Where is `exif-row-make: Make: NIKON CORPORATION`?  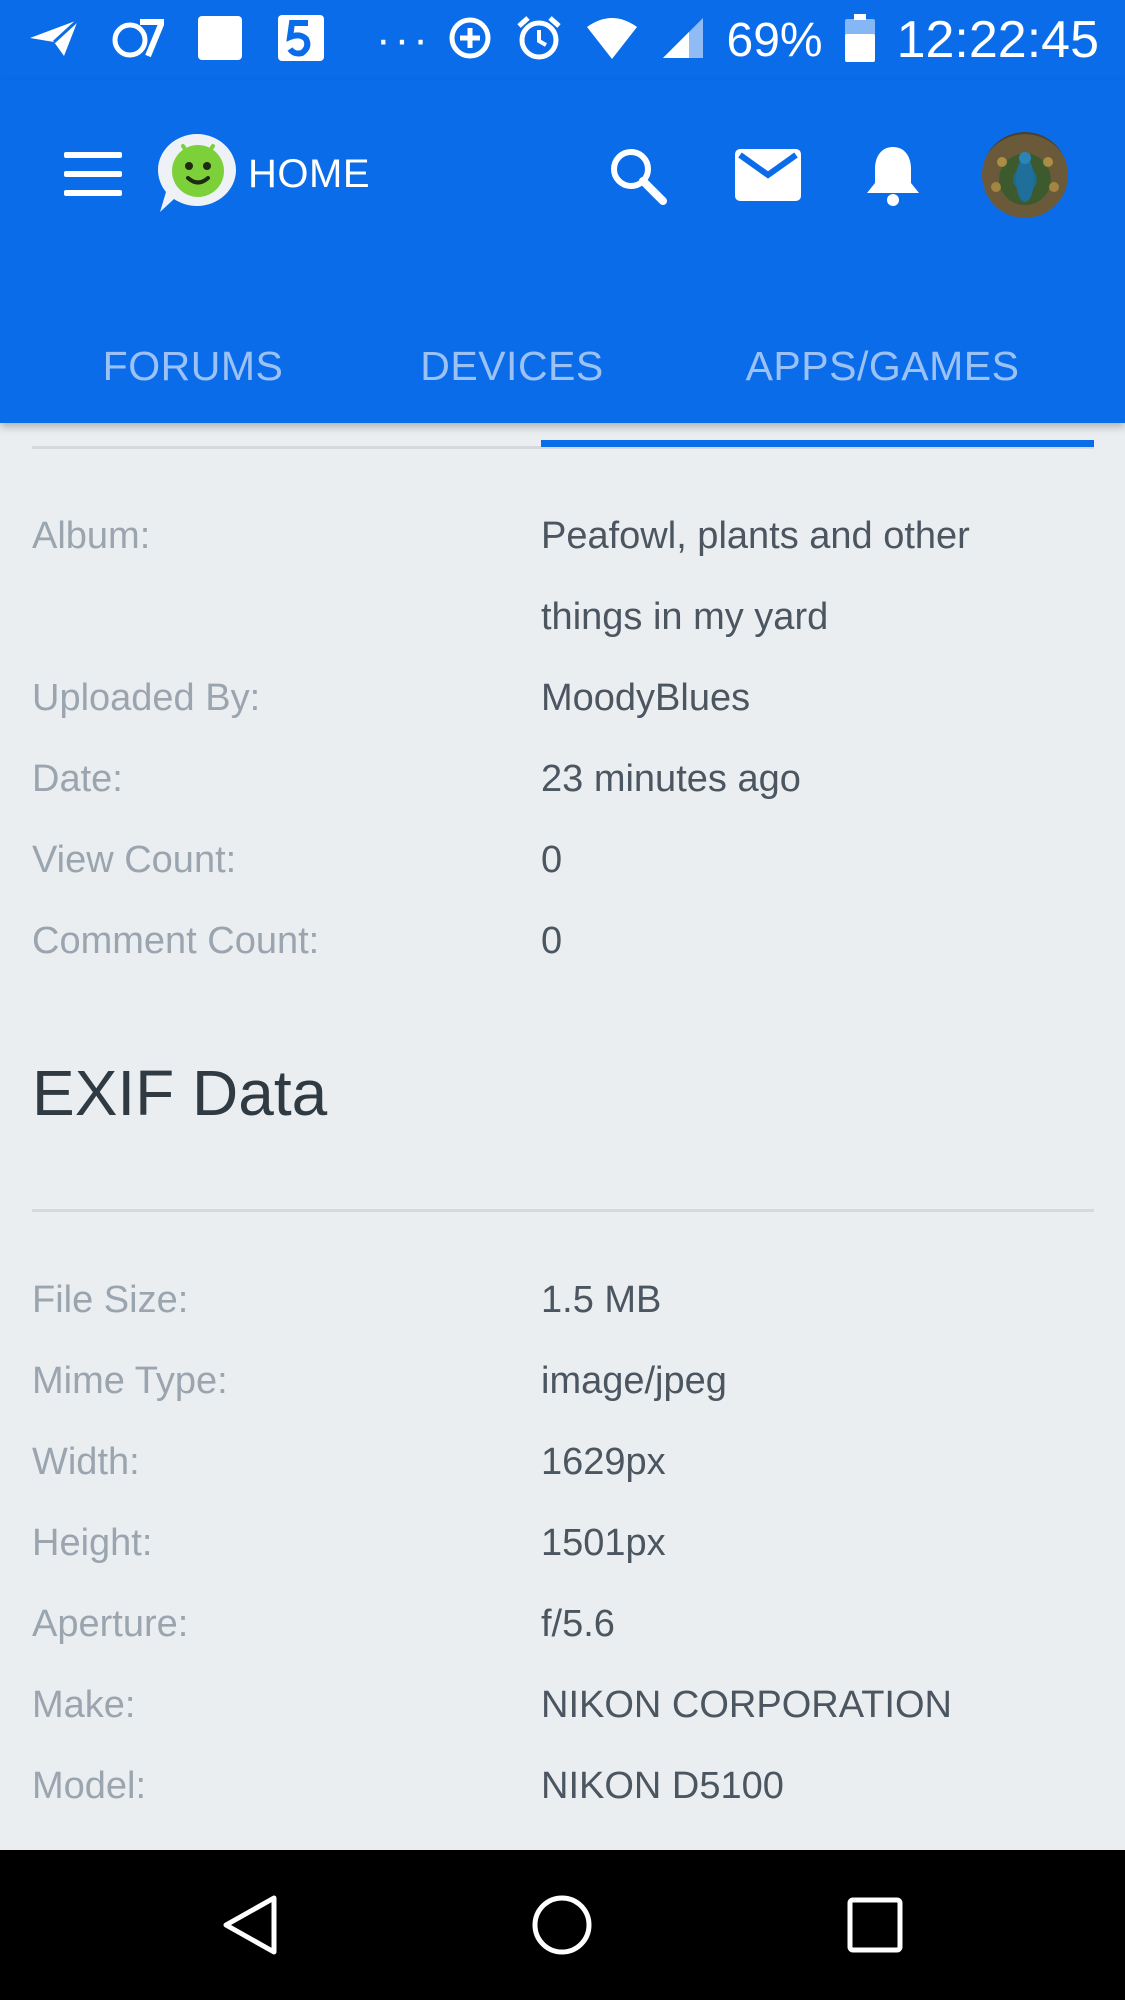
exif-row-make: Make: NIKON CORPORATION is located at coordinates (562, 1705).